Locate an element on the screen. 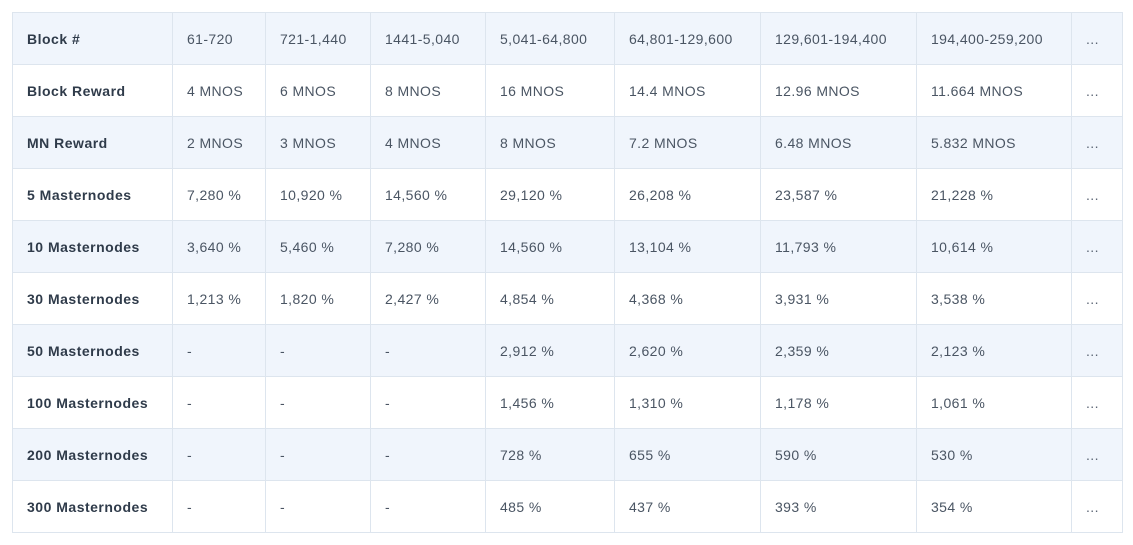  column-header: 721-1,440 is located at coordinates (318, 38).